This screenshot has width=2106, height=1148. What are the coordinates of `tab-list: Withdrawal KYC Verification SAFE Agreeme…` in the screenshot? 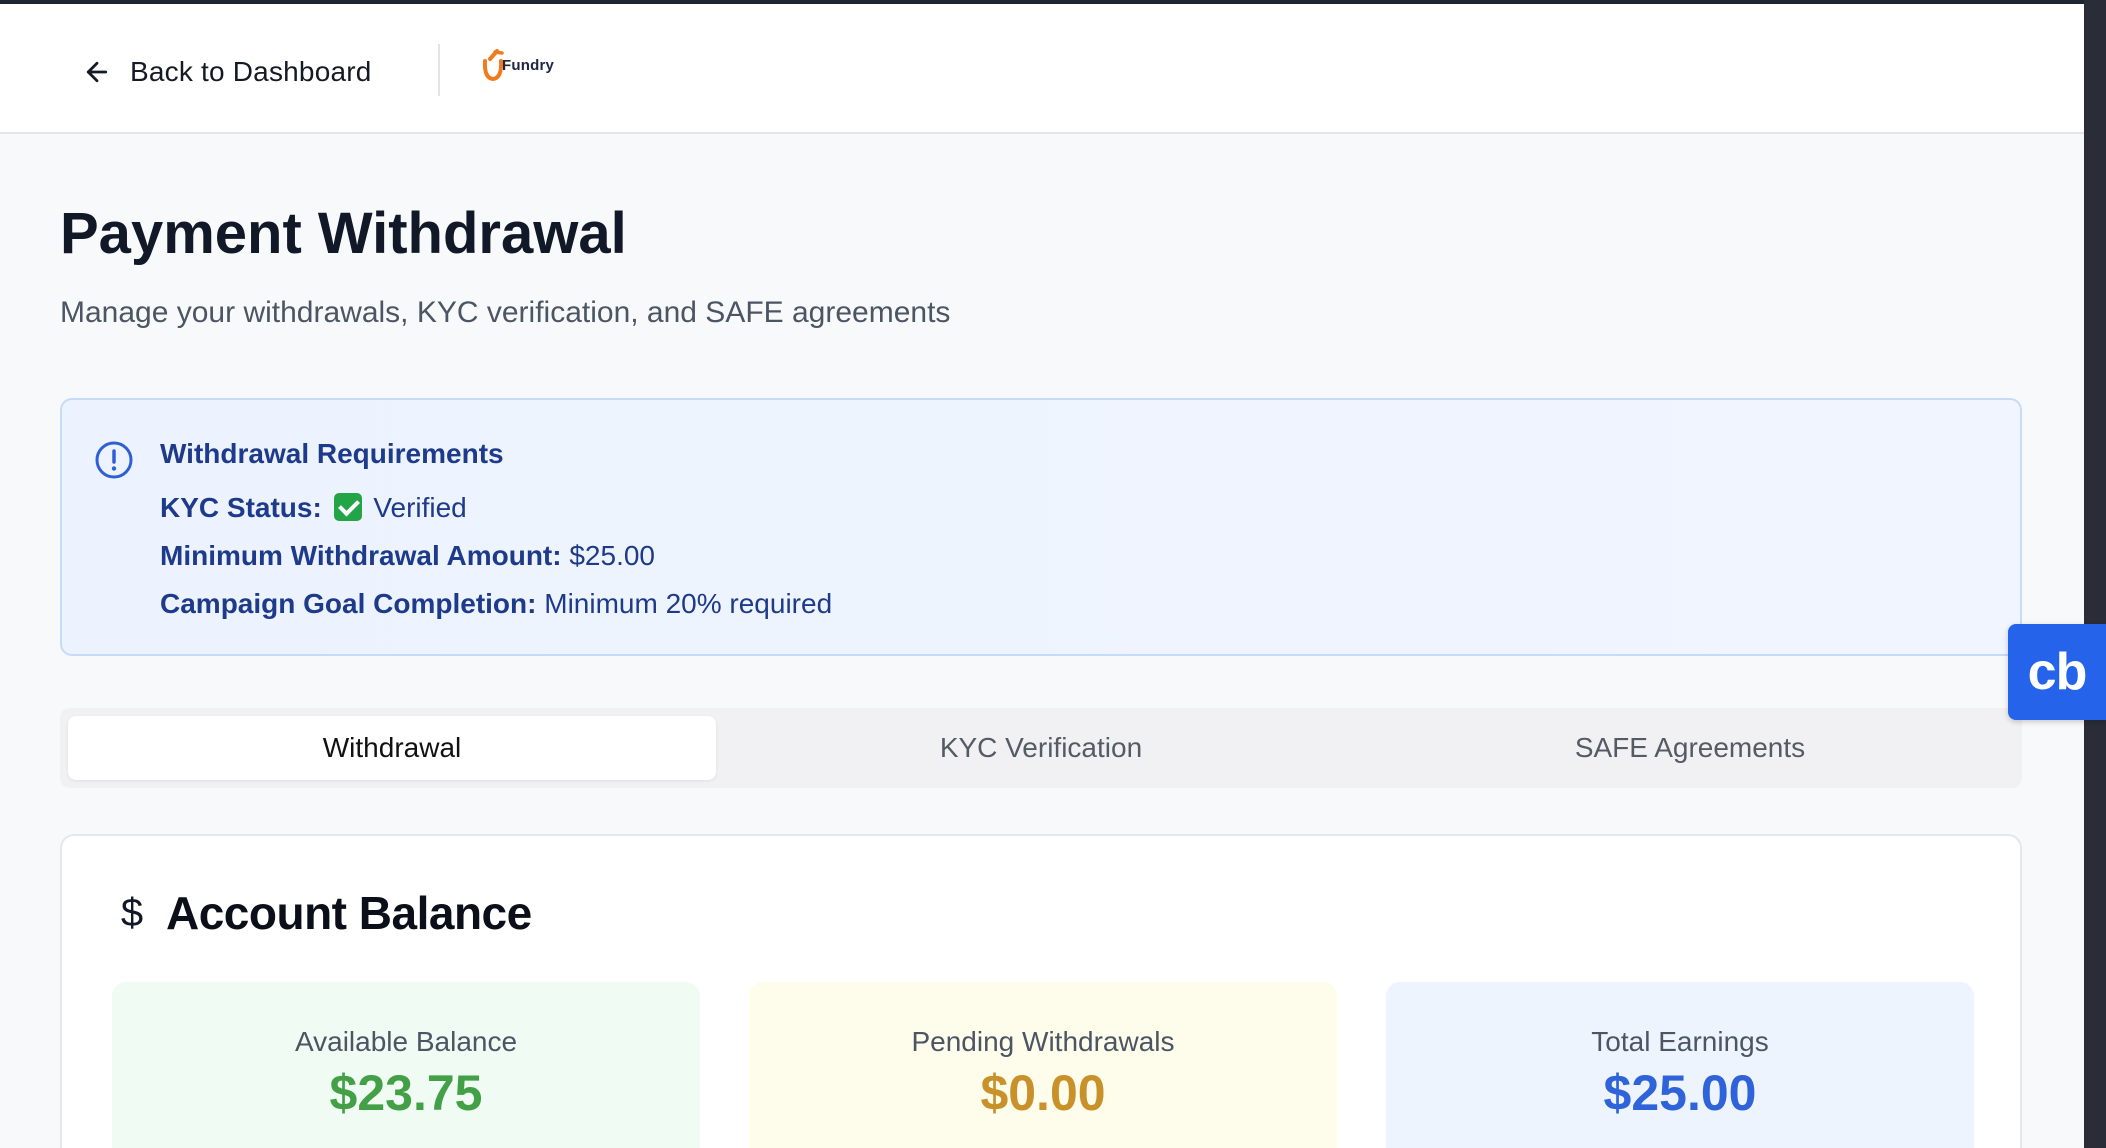 It's located at (1041, 748).